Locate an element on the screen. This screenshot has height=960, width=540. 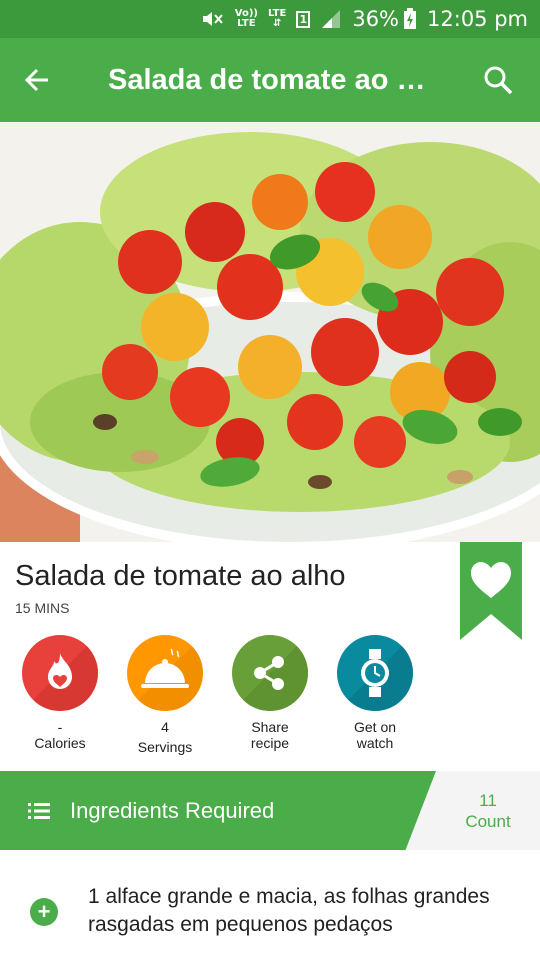
back-button is located at coordinates (37, 80).